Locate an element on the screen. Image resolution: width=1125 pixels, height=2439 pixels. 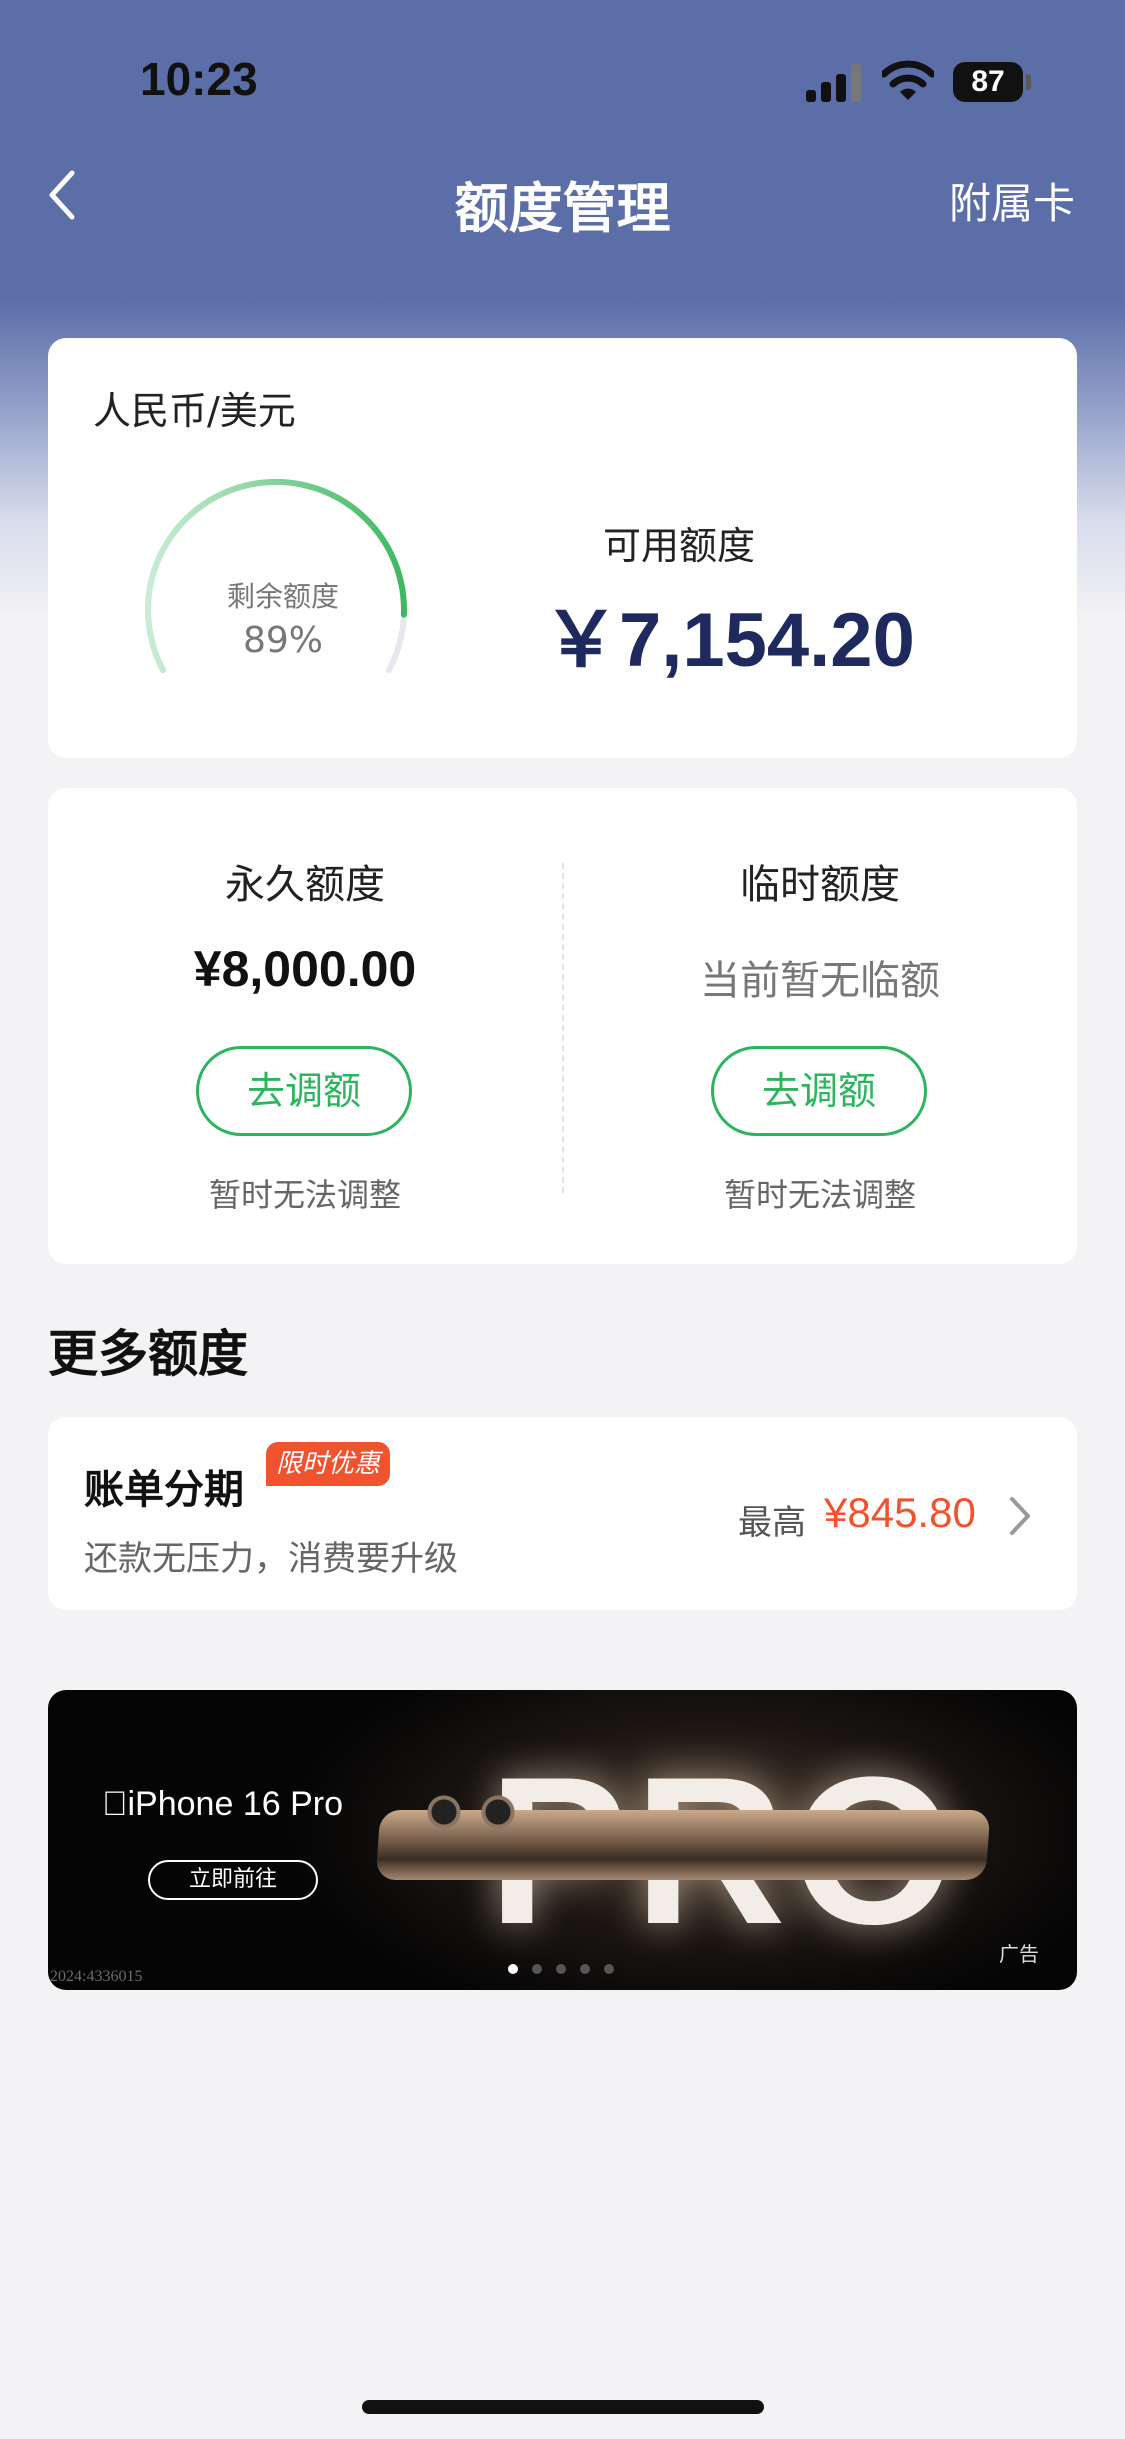
more-credit-section-title: 更多额度 is located at coordinates (148, 1354).